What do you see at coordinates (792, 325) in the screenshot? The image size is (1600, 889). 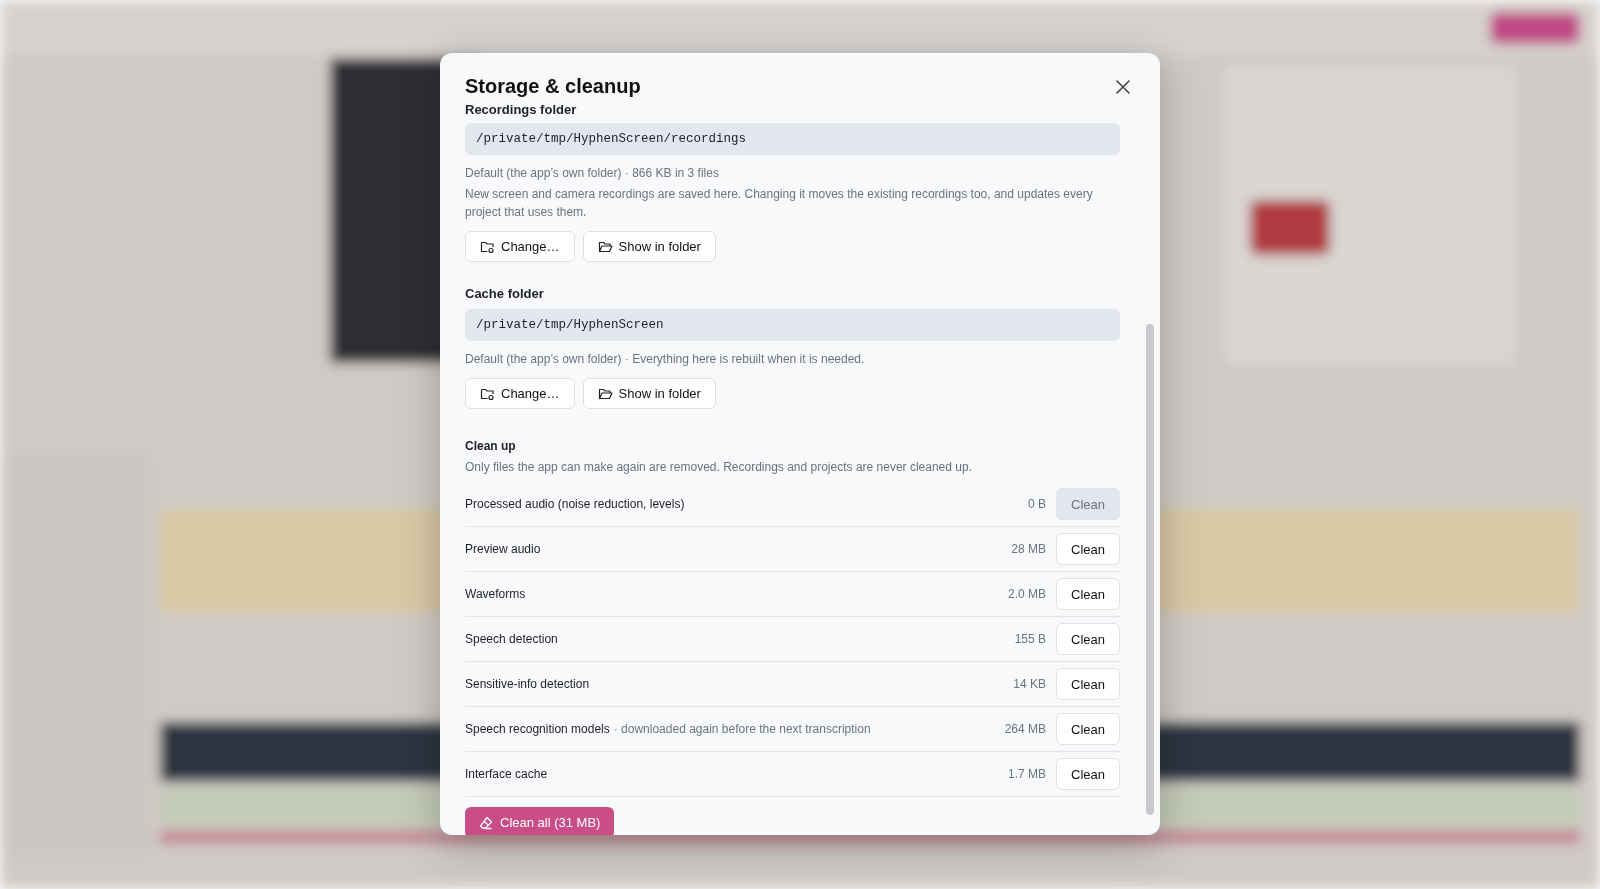 I see `path-field: /private/tmp/HyphenScreen` at bounding box center [792, 325].